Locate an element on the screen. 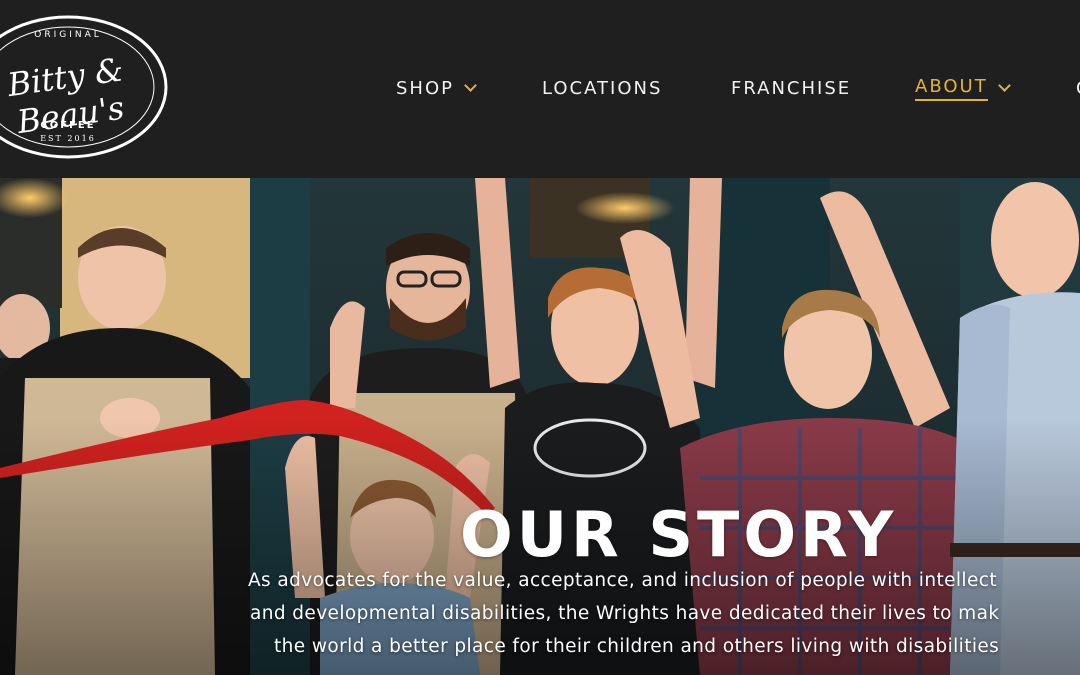 This screenshot has width=1080, height=675. logo-coffee-text: COFFEE is located at coordinates (68, 125).